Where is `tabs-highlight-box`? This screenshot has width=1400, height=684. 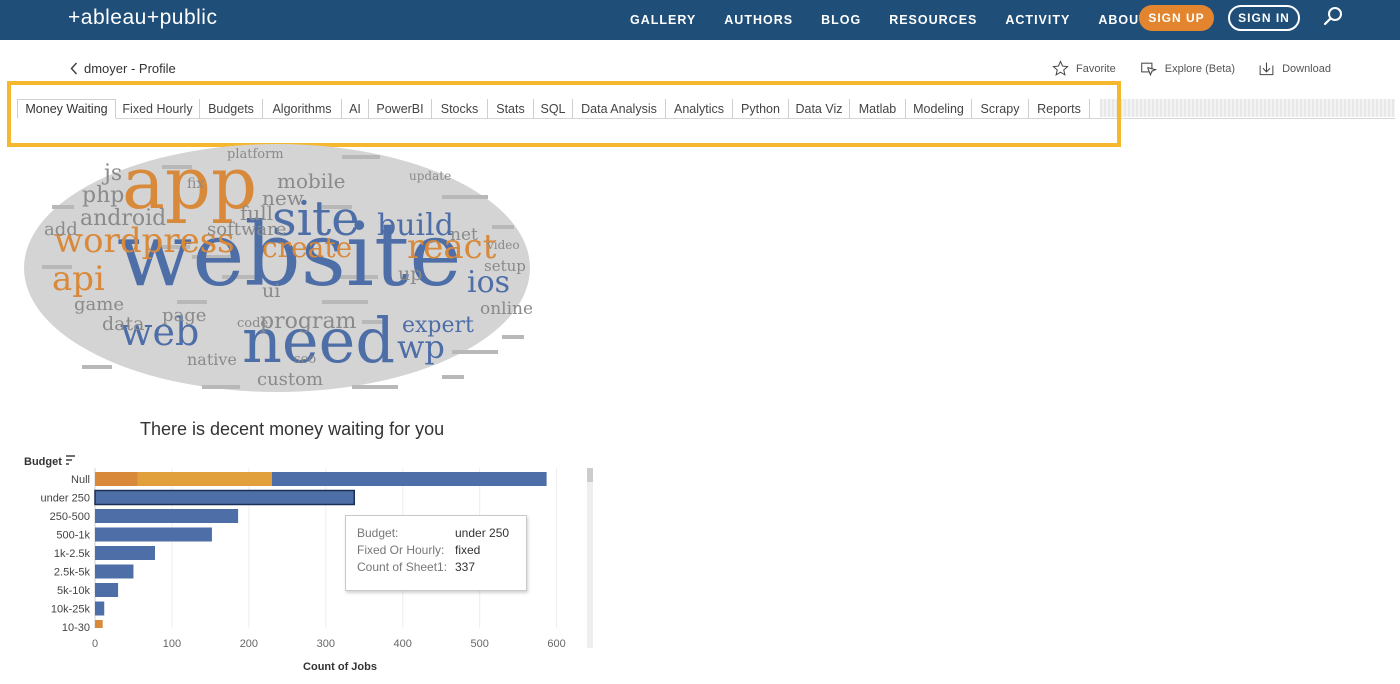 tabs-highlight-box is located at coordinates (564, 114).